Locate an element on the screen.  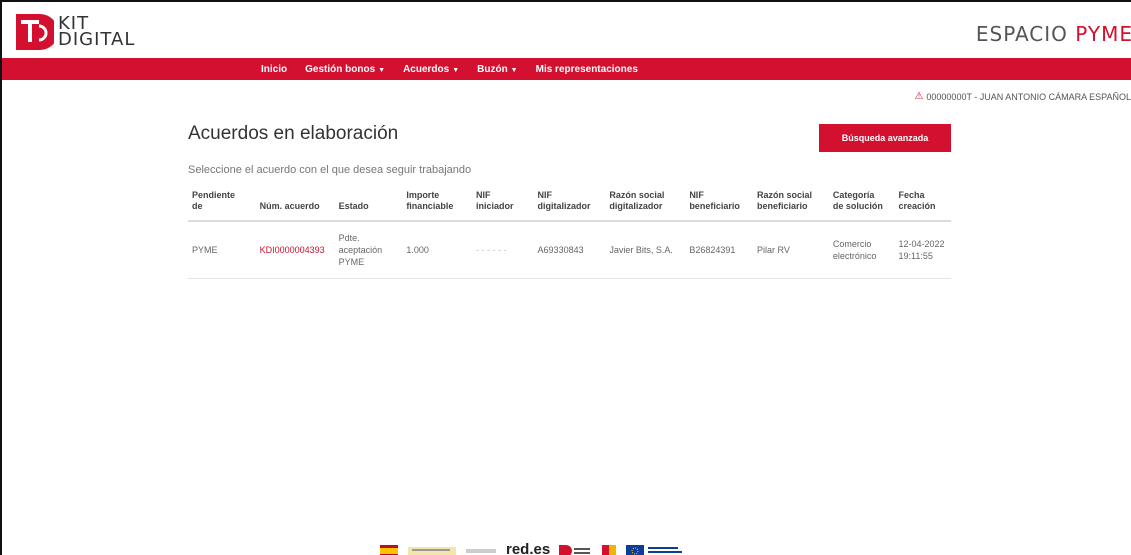
column-header: Categoría de solución is located at coordinates (859, 205).